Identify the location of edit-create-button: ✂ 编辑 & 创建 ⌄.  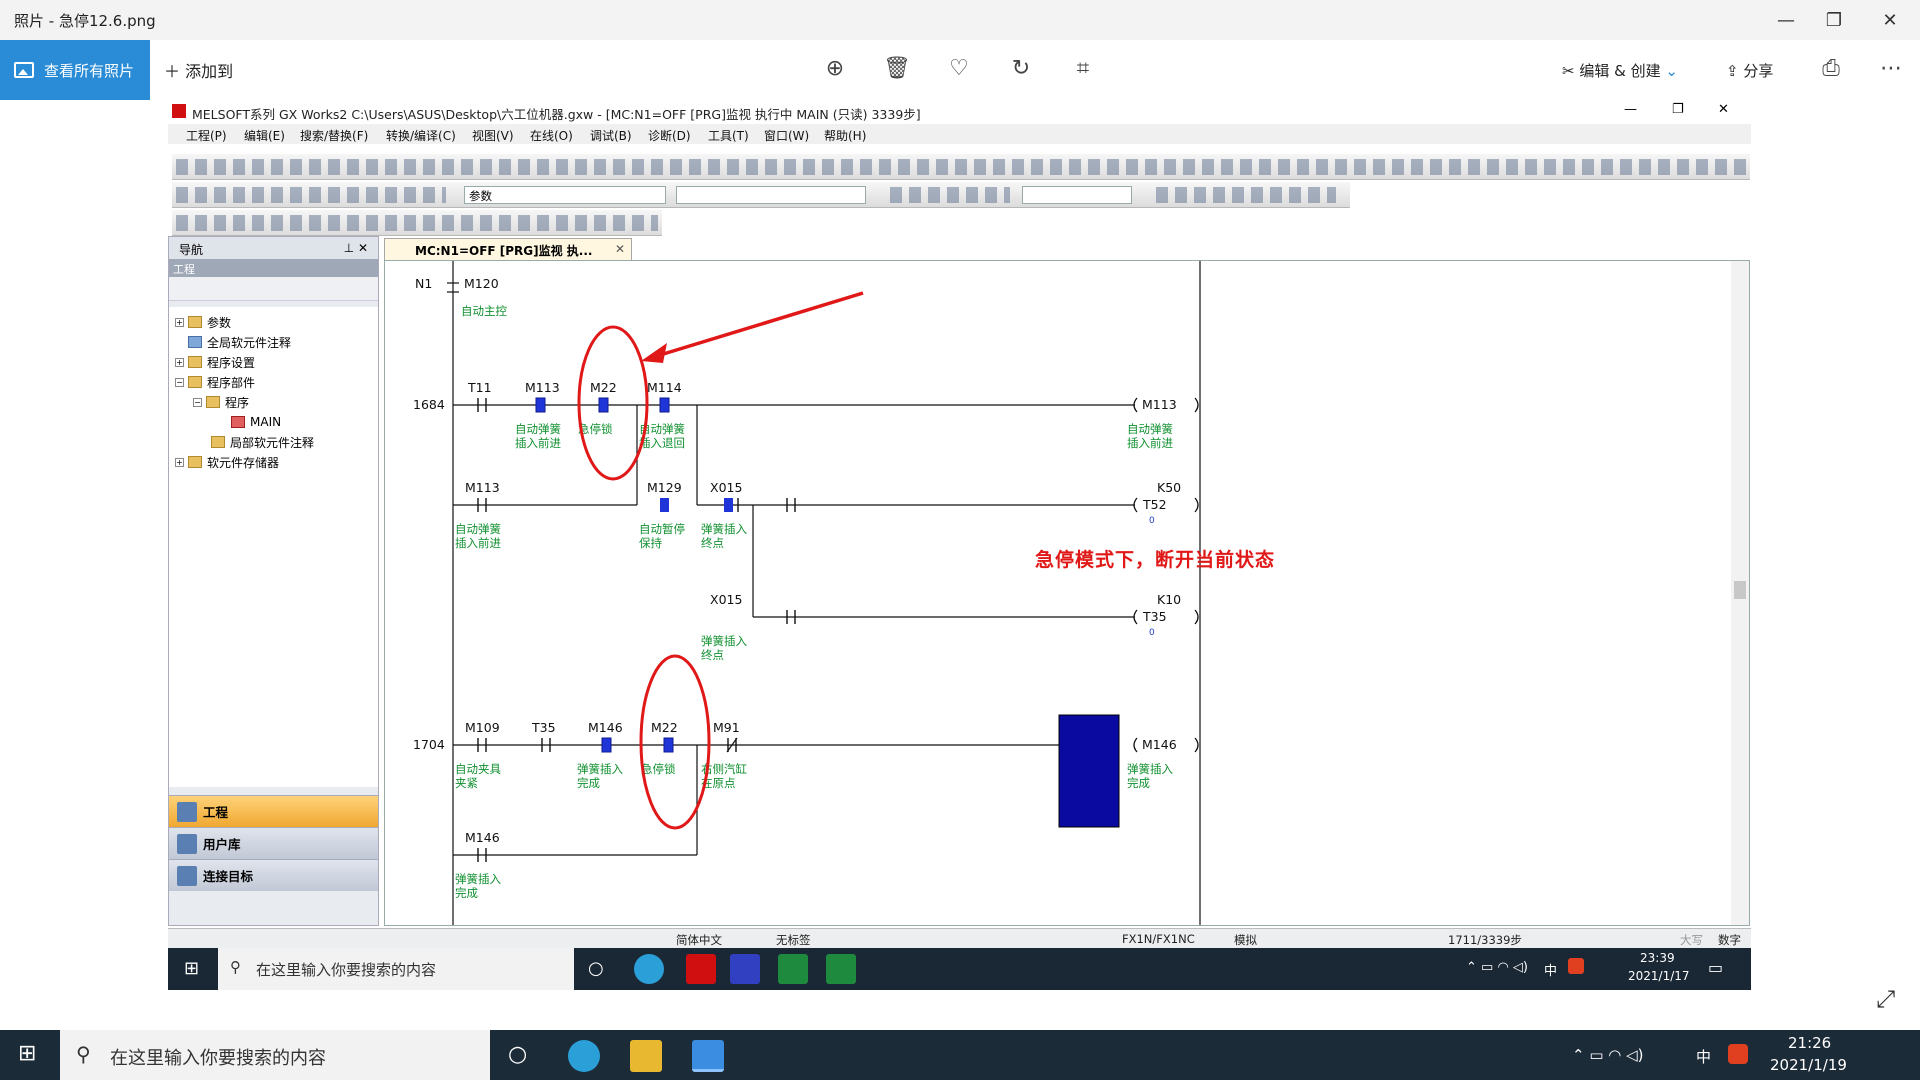
(1620, 70).